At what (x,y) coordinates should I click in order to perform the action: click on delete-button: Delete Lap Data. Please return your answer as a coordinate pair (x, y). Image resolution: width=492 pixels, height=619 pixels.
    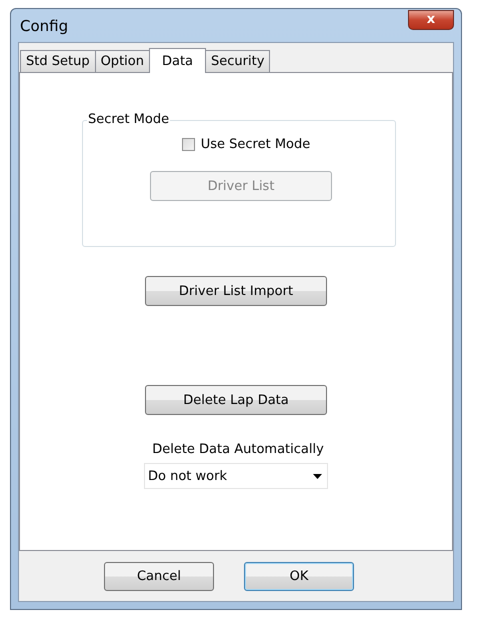
    Looking at the image, I should click on (236, 400).